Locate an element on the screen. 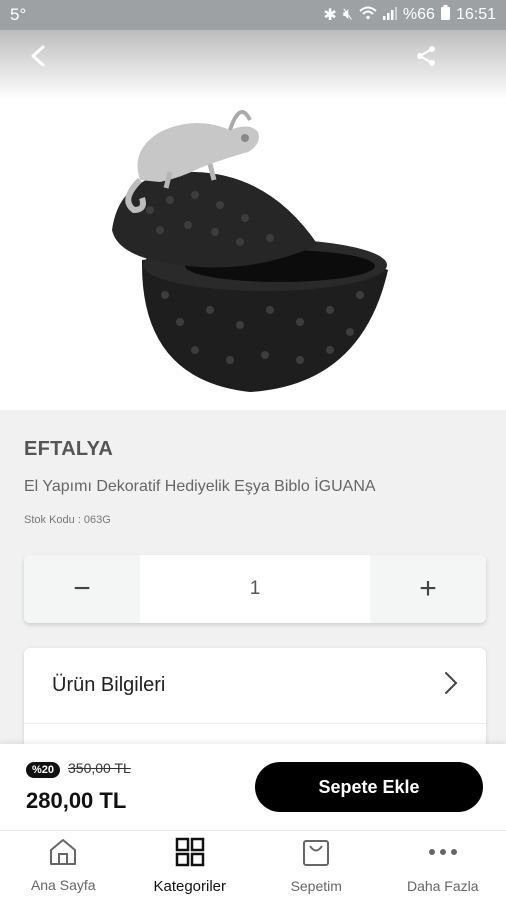 The width and height of the screenshot is (506, 900). minus-icon: − is located at coordinates (82, 588).